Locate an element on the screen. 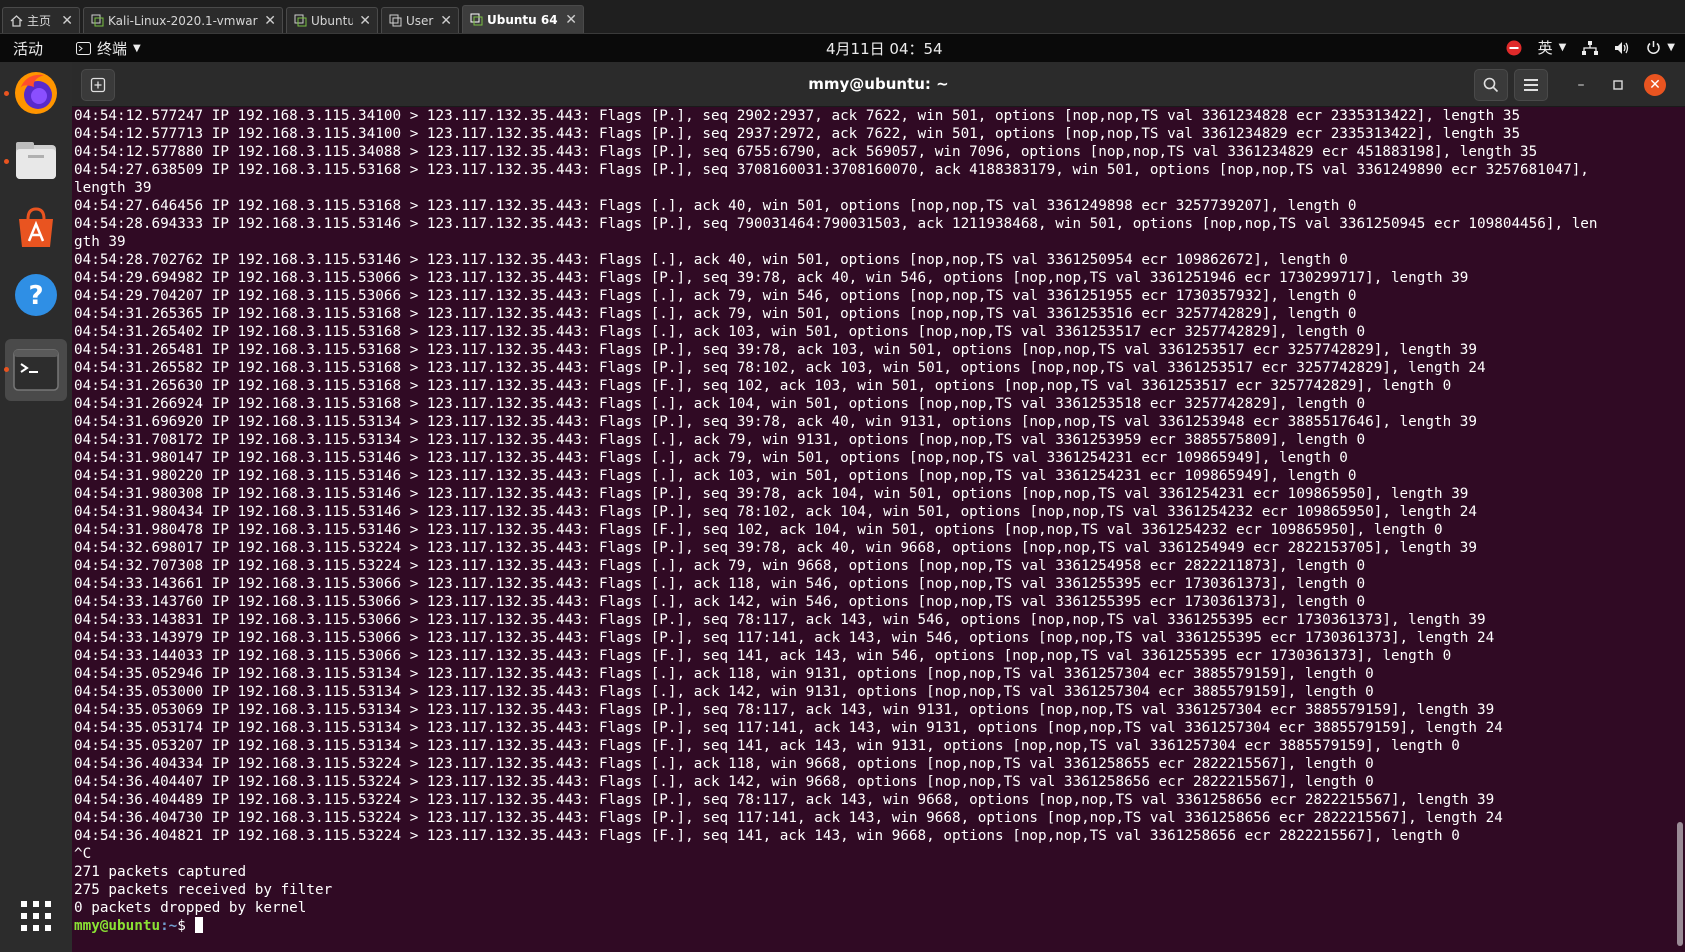  vm-tab-label: User is located at coordinates (420, 20).